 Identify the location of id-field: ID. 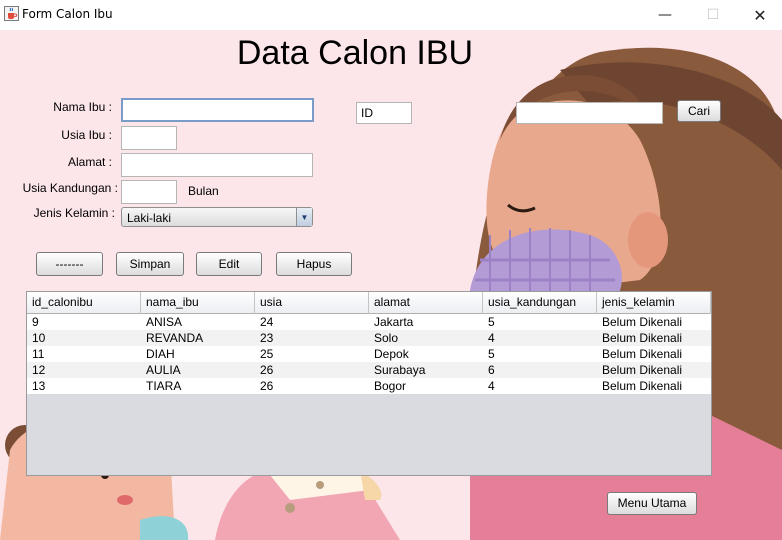
(384, 113).